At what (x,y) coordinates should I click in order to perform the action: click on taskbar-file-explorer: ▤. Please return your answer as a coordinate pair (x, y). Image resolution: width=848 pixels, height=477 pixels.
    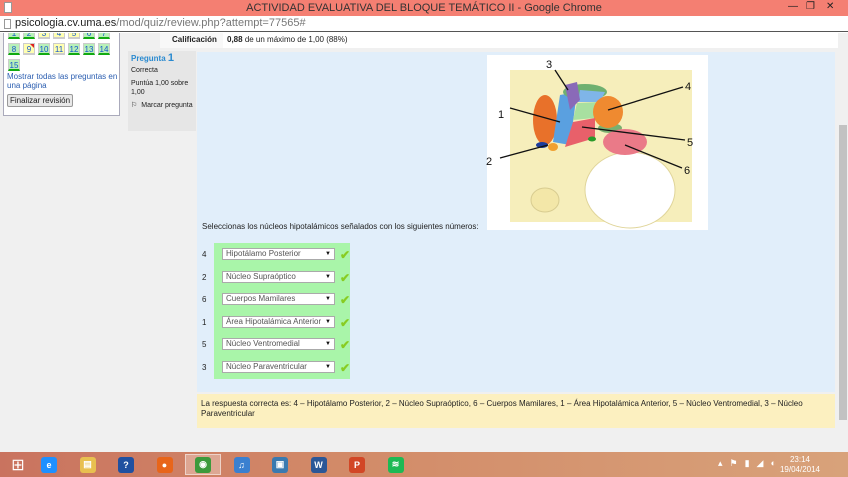
    Looking at the image, I should click on (88, 464).